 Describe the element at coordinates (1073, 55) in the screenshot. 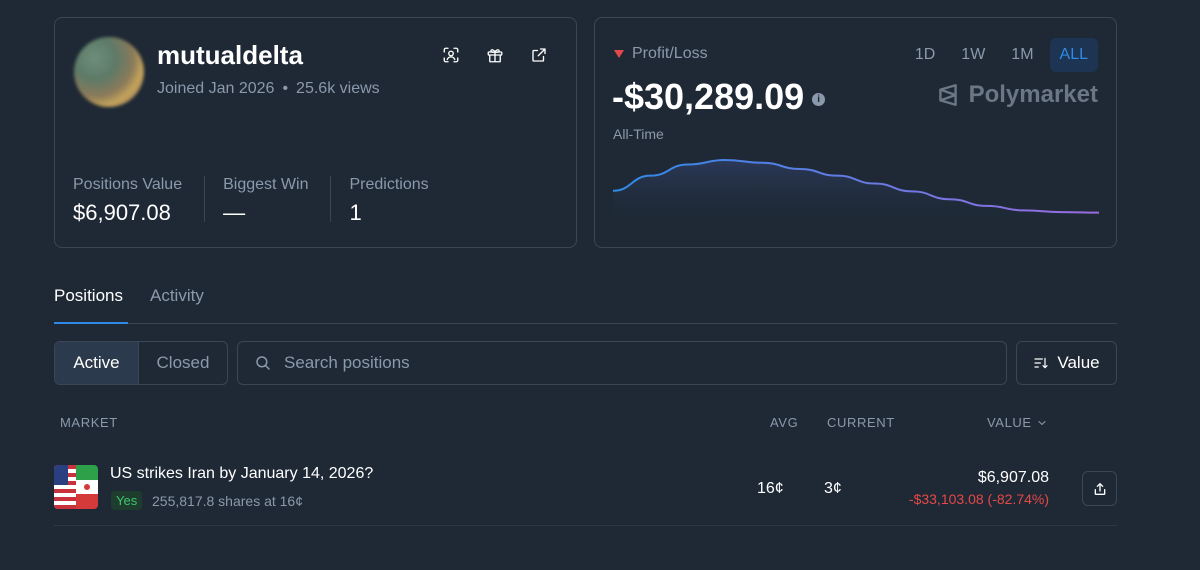

I see `range-all: ALL` at that location.